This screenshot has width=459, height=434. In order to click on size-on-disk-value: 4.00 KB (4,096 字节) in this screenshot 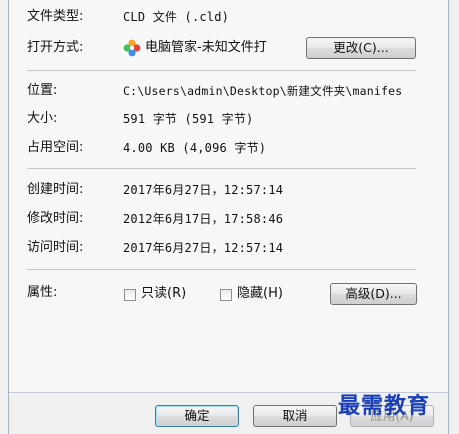, I will do `click(195, 148)`.